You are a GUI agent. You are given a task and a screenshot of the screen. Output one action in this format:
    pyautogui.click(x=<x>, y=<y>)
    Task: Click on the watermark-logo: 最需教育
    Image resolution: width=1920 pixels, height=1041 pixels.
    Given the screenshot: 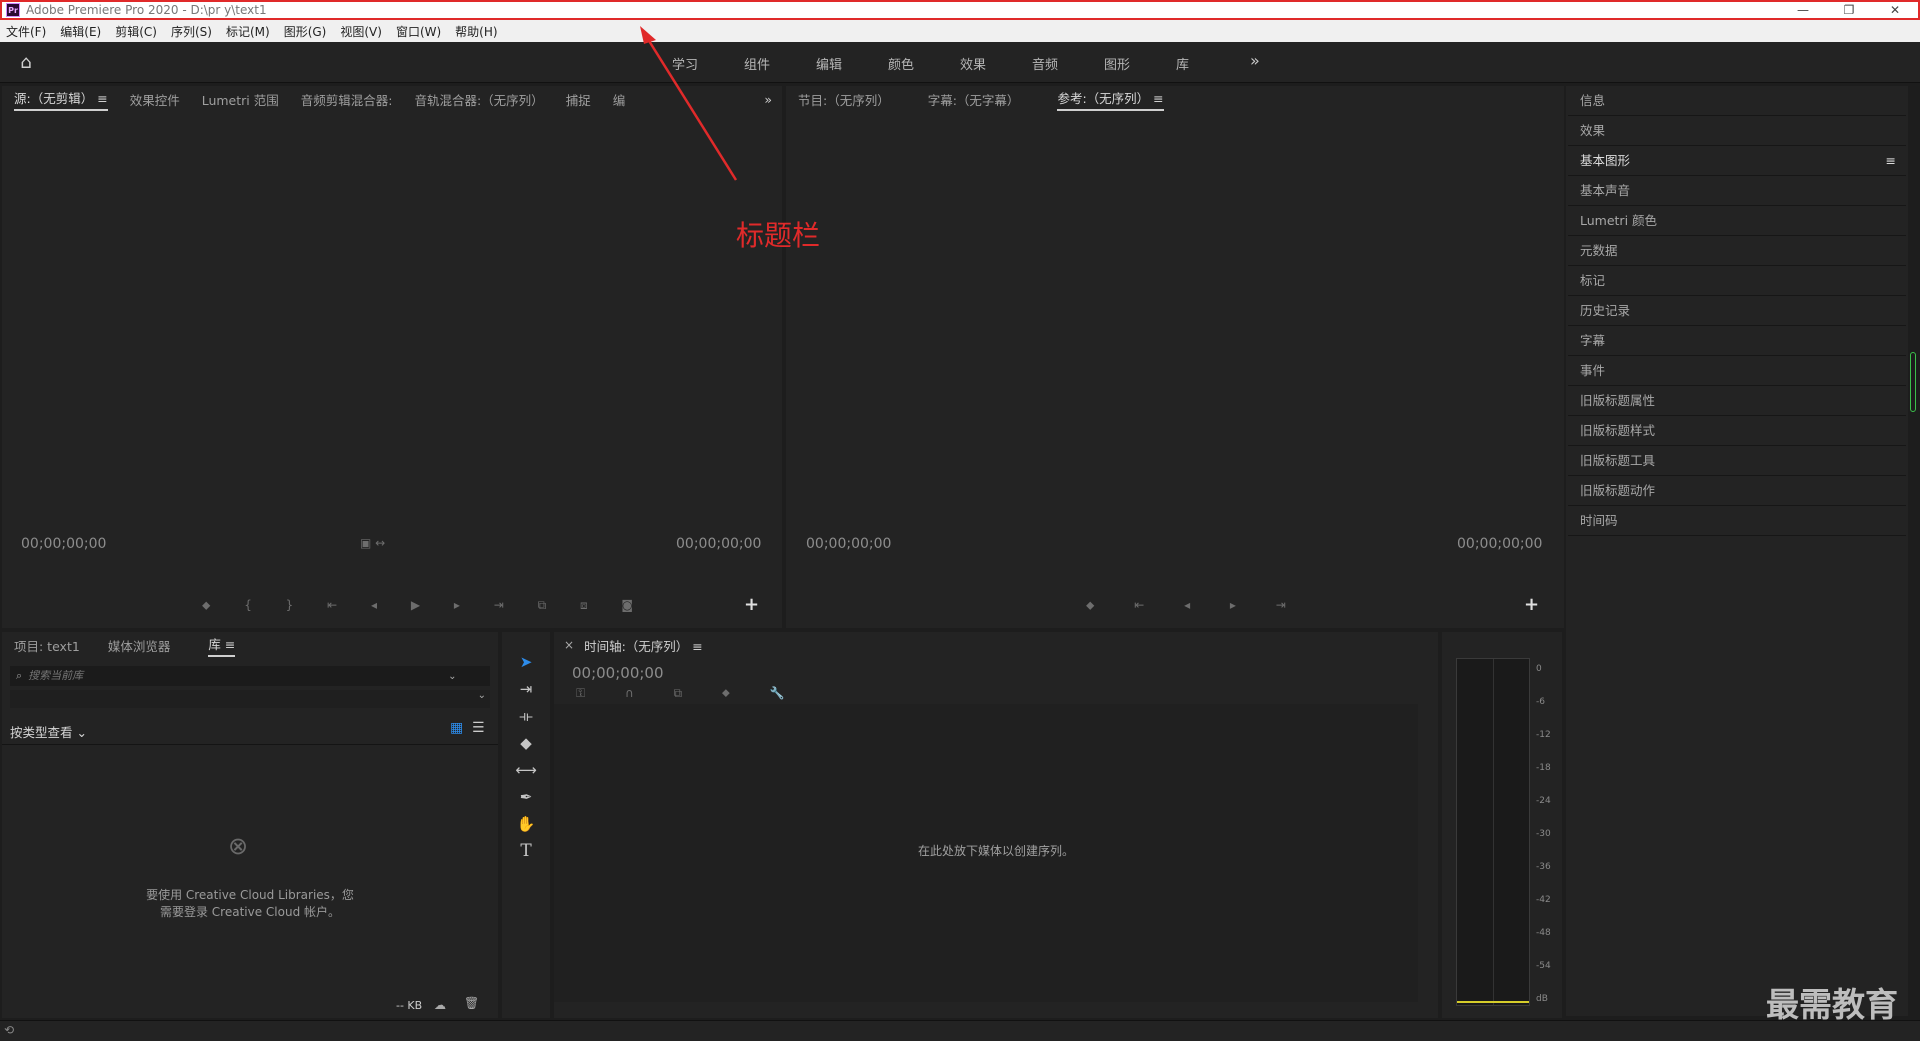 What is the action you would take?
    pyautogui.click(x=1832, y=1004)
    